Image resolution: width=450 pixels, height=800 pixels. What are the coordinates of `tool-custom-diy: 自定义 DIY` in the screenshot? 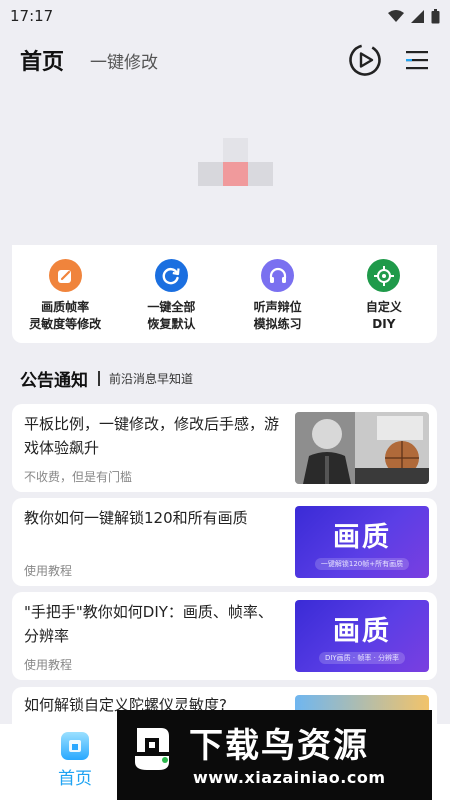 It's located at (384, 296).